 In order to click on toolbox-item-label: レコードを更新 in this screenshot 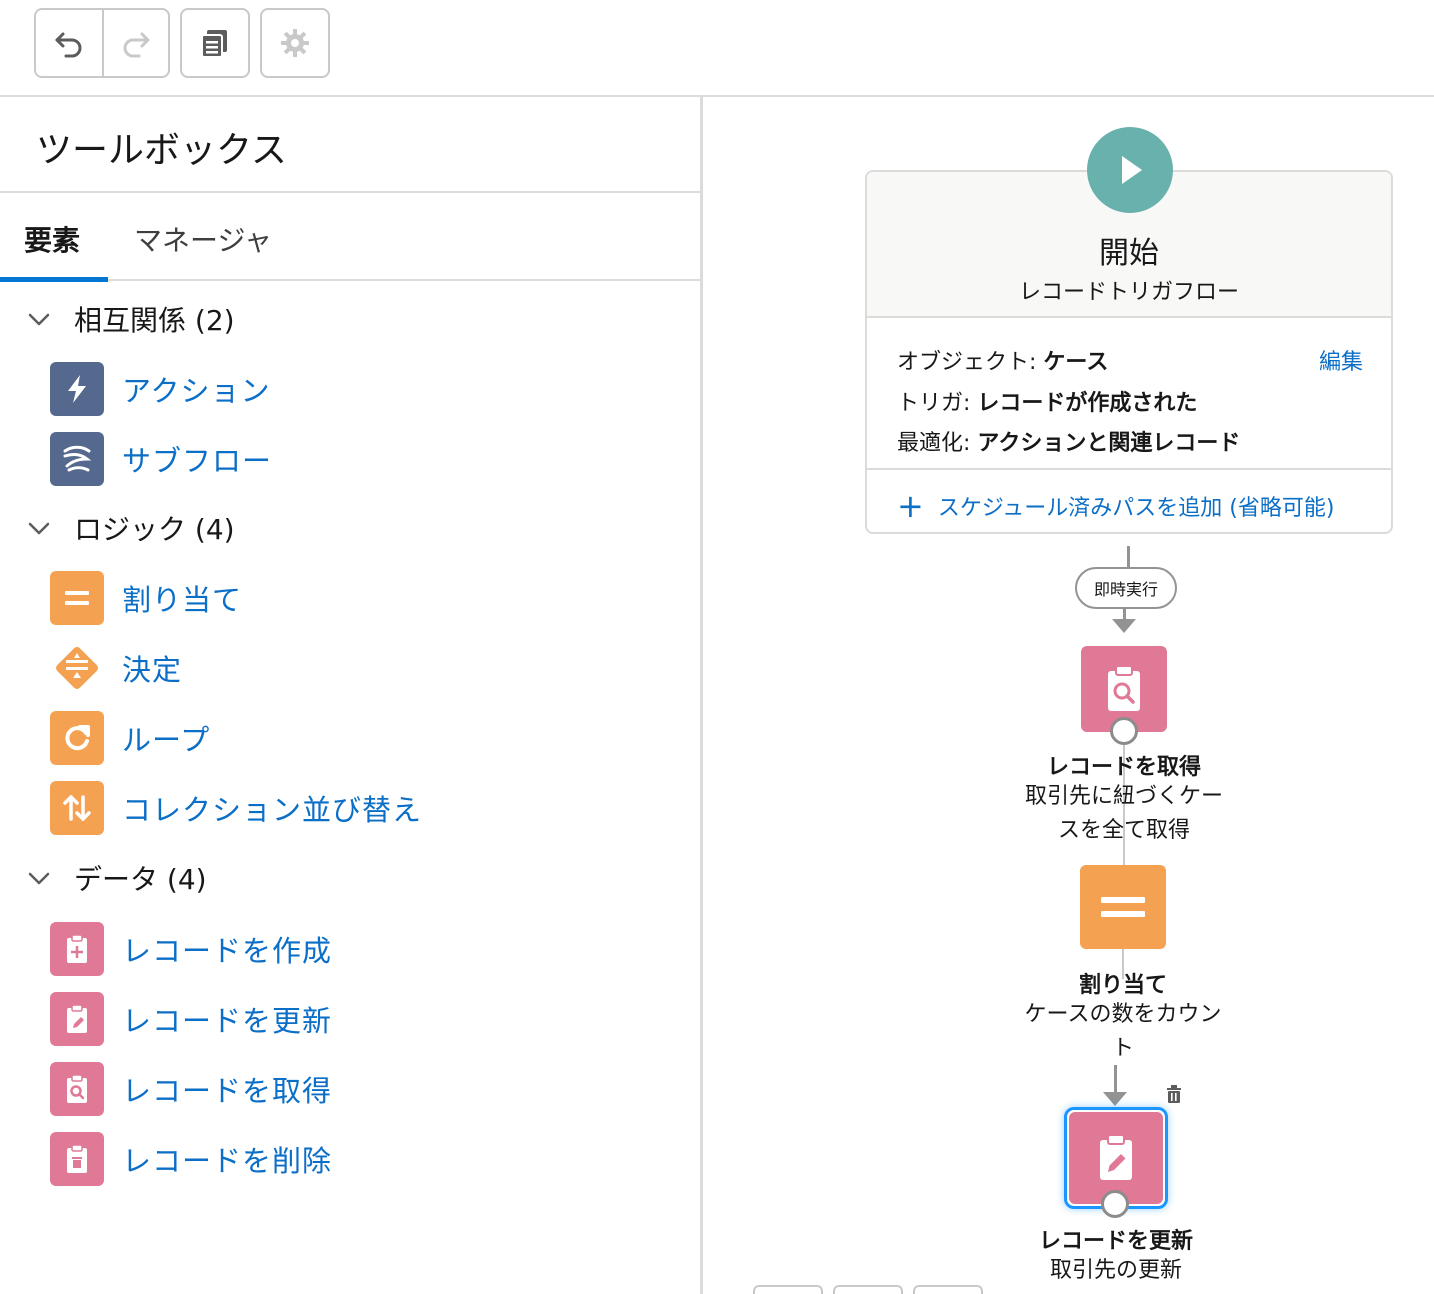, I will do `click(227, 1021)`.